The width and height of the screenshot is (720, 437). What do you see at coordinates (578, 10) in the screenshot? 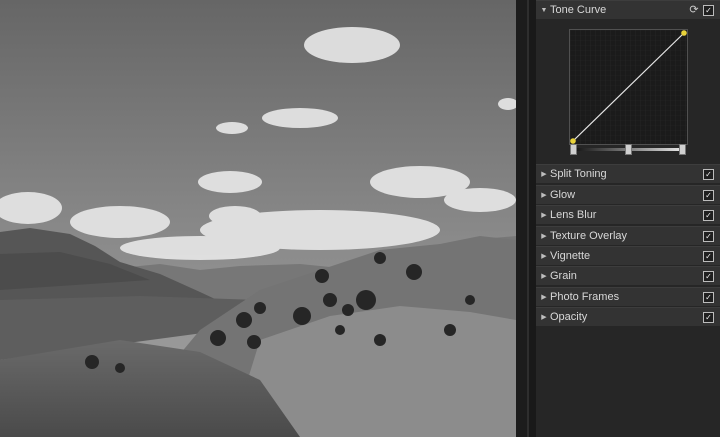
I see `section-label: Tone Curve` at bounding box center [578, 10].